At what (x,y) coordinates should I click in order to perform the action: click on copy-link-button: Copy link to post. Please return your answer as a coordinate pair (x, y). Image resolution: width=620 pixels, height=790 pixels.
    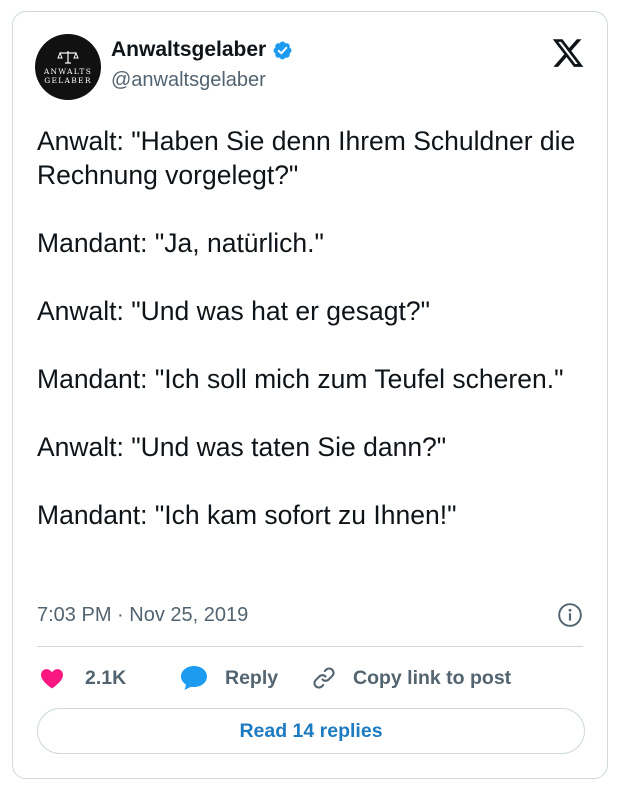
    Looking at the image, I should click on (411, 678).